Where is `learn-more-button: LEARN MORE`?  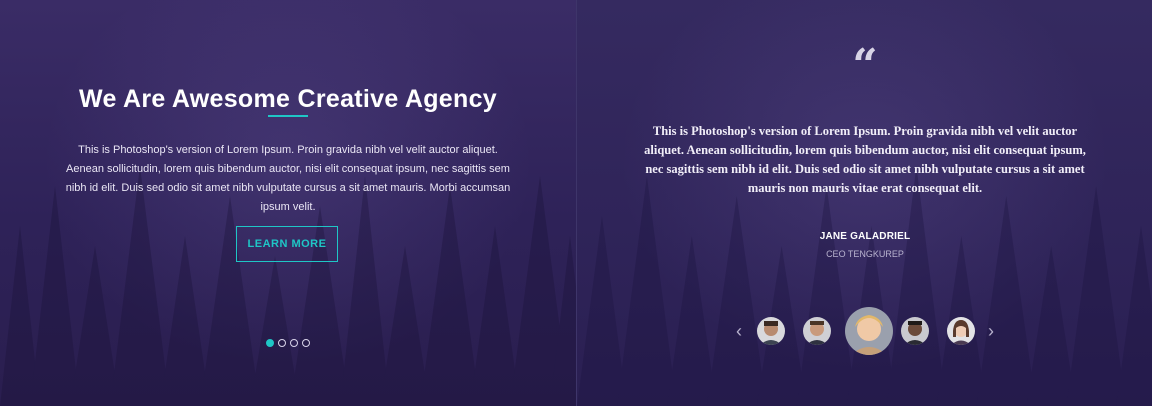
learn-more-button: LEARN MORE is located at coordinates (287, 244).